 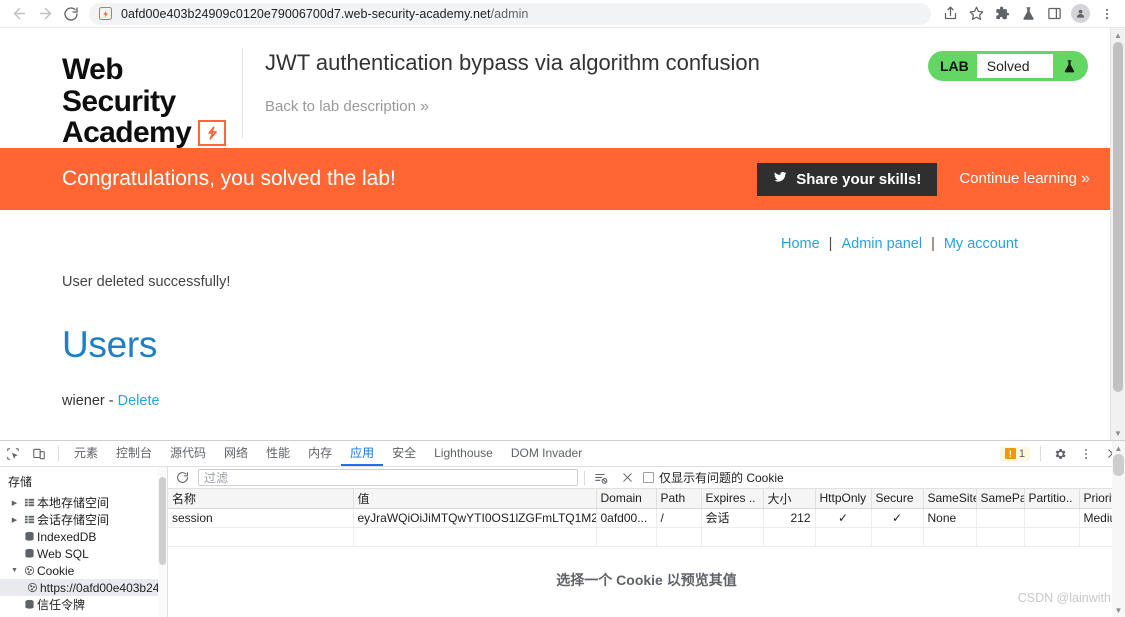 What do you see at coordinates (13, 453) in the screenshot?
I see `inspect-element-icon` at bounding box center [13, 453].